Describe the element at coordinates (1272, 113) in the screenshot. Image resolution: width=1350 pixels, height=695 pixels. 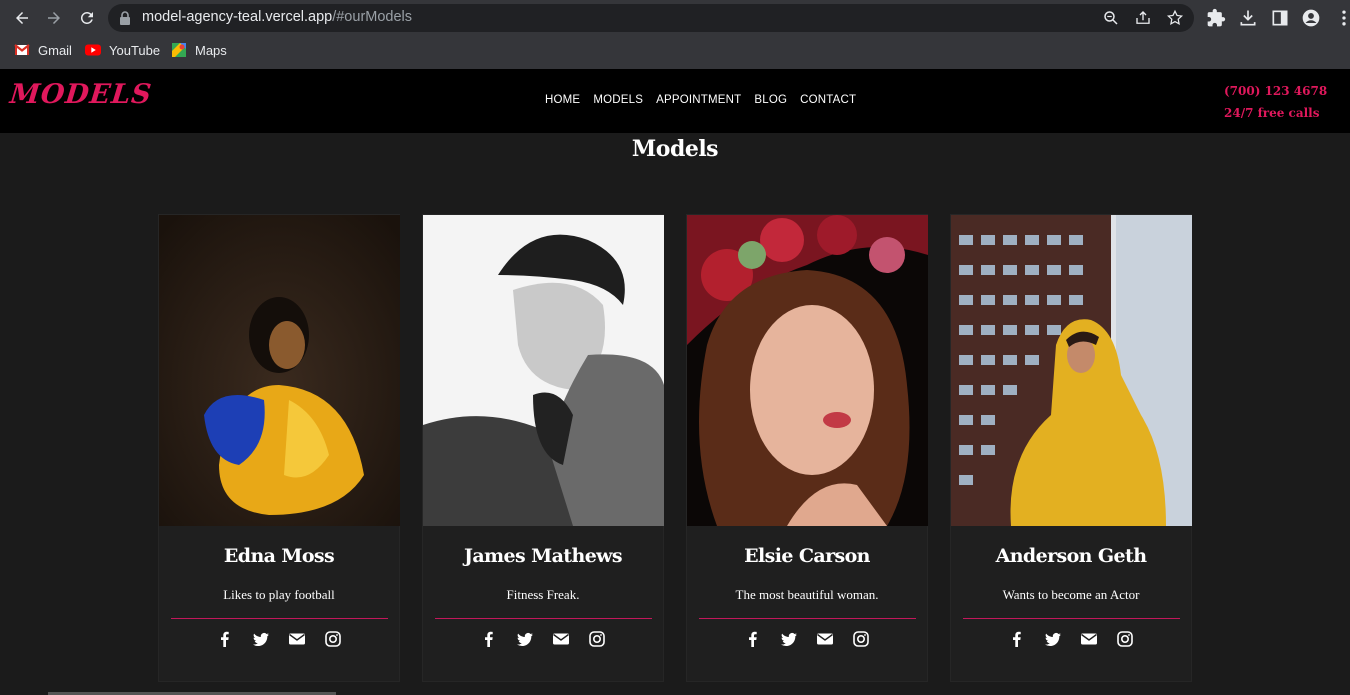
I see `free-calls-text: 24/7 free calls` at that location.